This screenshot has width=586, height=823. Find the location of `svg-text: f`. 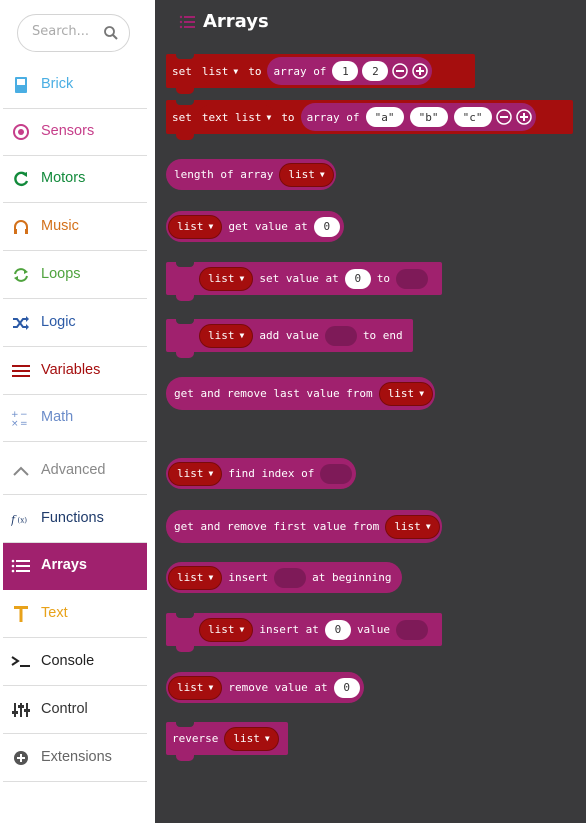

svg-text: f is located at coordinates (14, 520).